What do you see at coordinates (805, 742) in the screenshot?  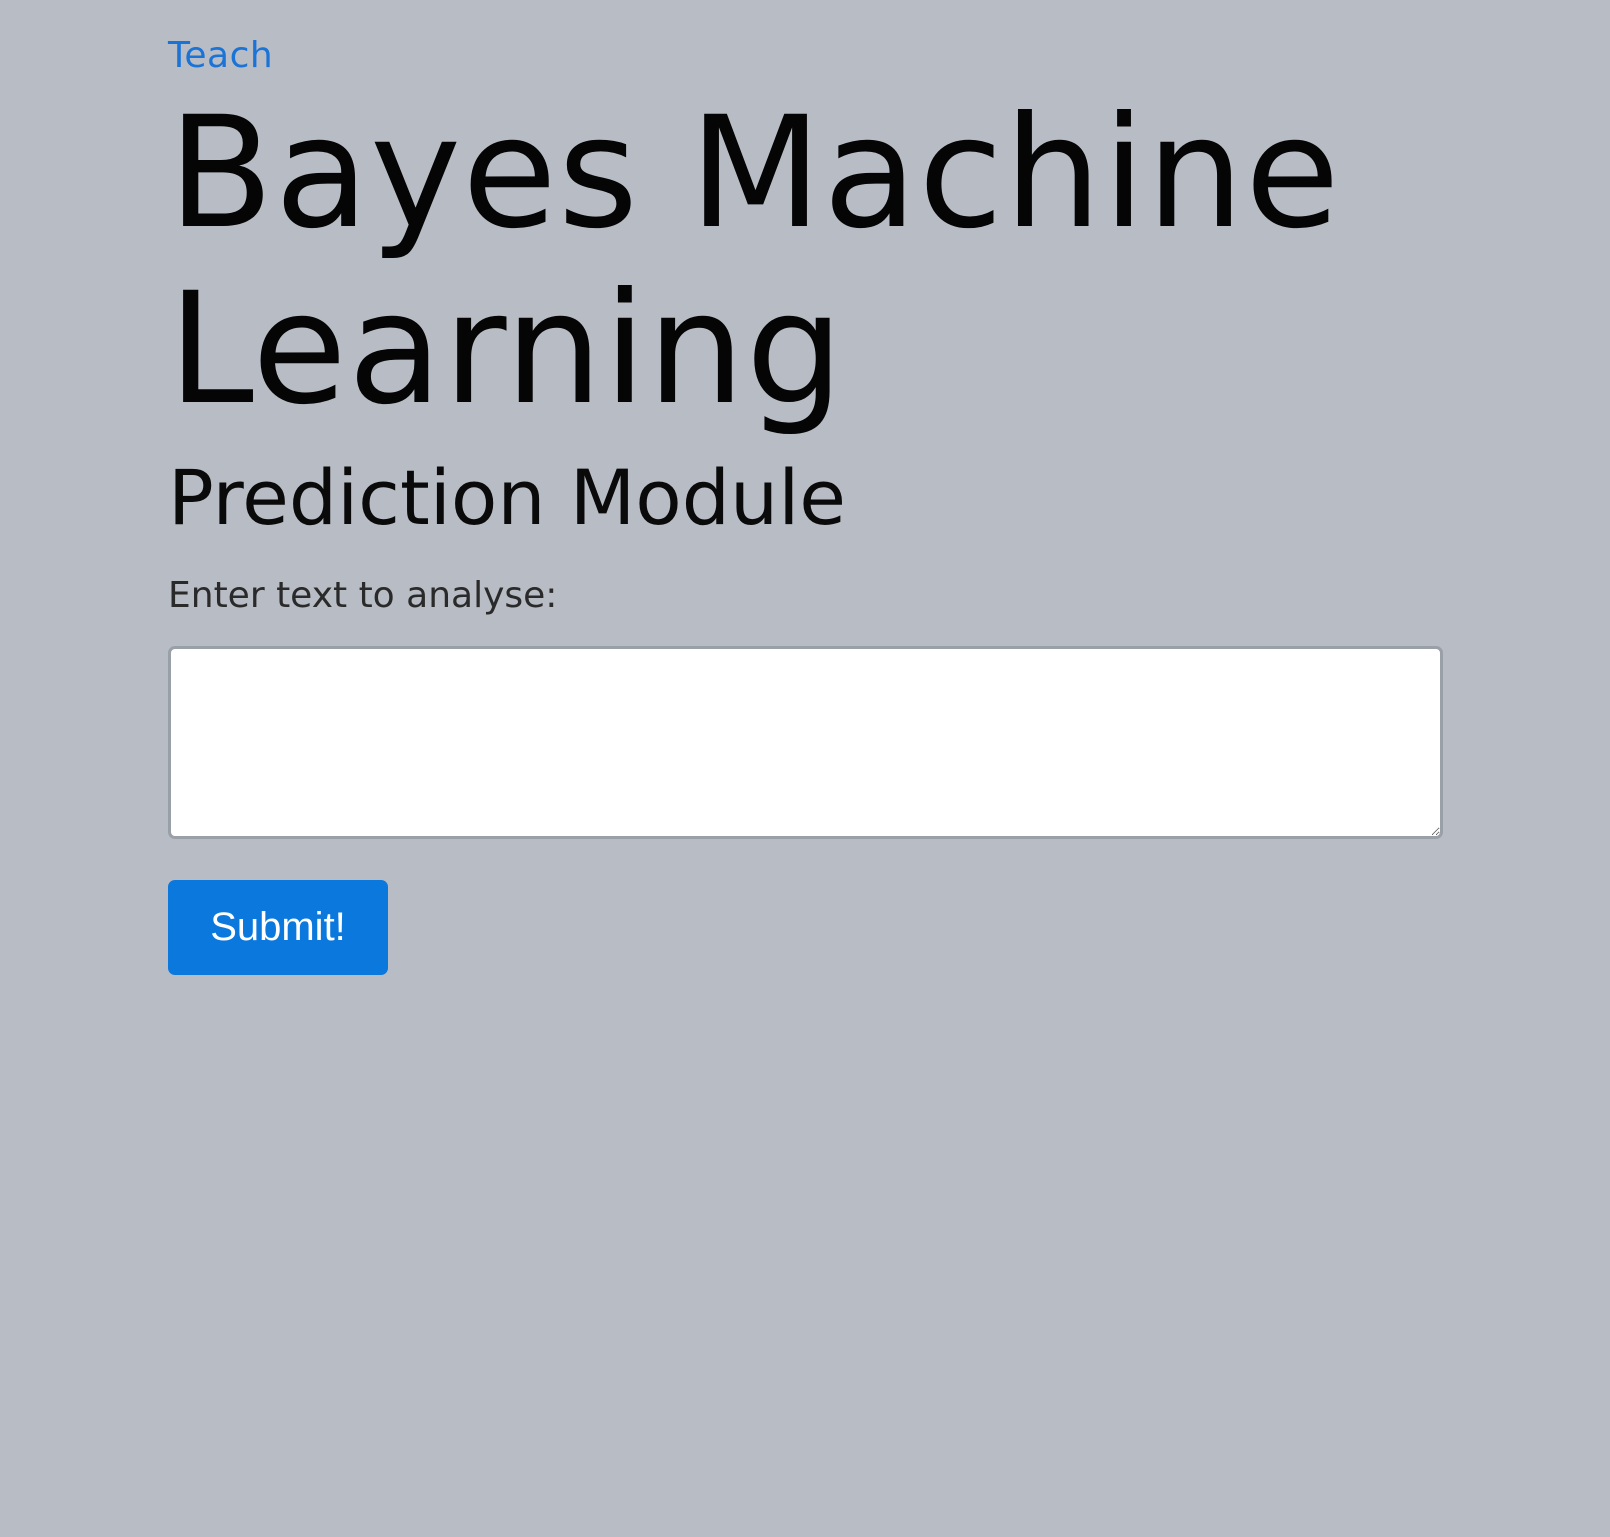 I see `analyse-text-input` at bounding box center [805, 742].